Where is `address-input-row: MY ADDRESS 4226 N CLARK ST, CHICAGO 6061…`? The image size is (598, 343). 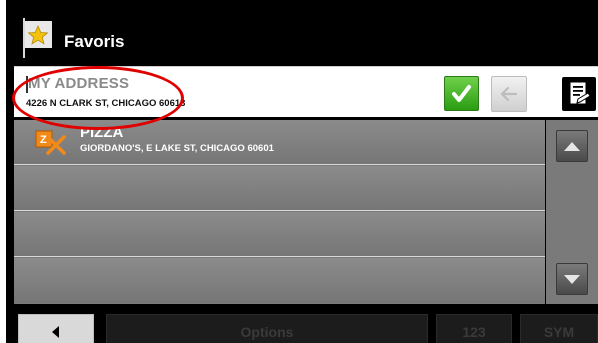
address-input-row: MY ADDRESS 4226 N CLARK ST, CHICAGO 6061… is located at coordinates (306, 91).